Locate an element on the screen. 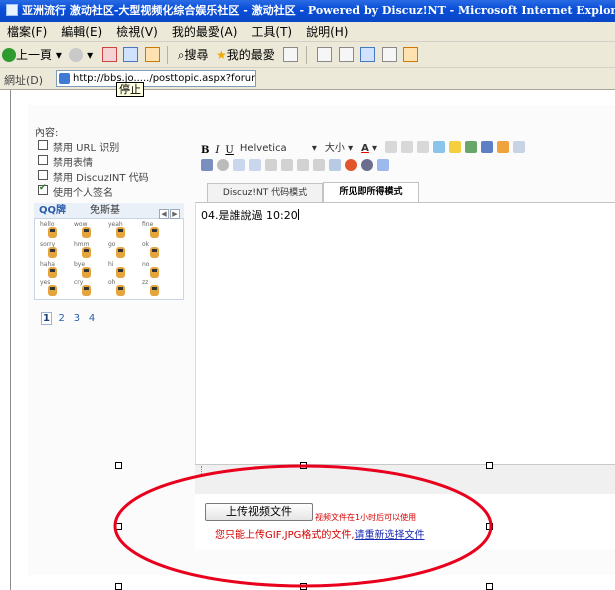 Image resolution: width=615 pixels, height=590 pixels. bold-button: B is located at coordinates (205, 151).